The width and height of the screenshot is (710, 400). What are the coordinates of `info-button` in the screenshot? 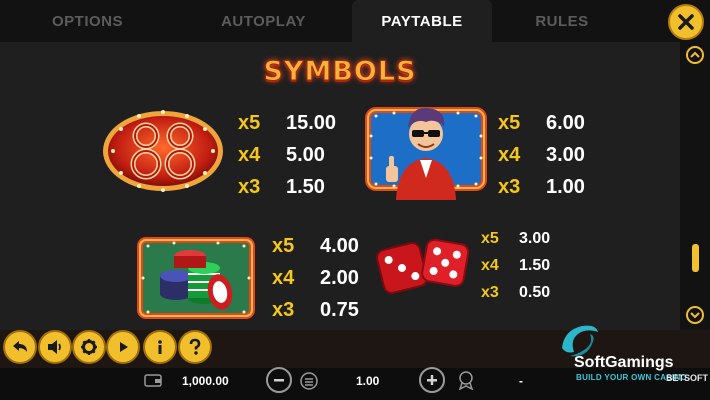 It's located at (160, 347).